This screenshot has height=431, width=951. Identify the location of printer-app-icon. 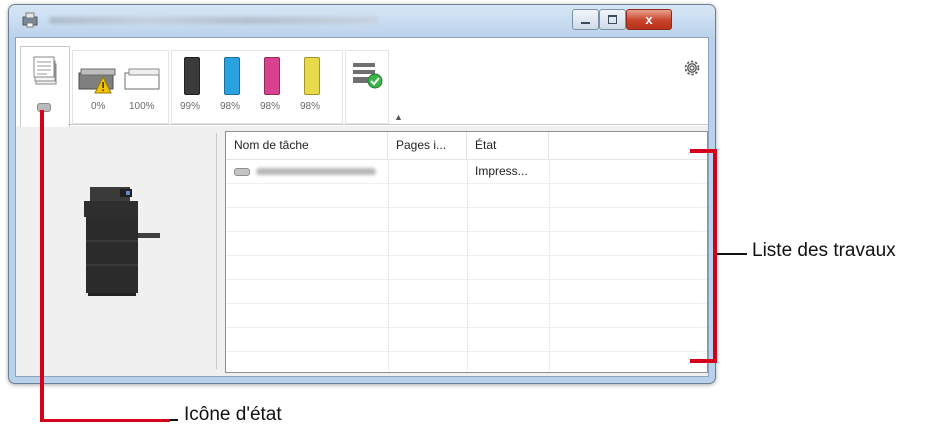
(30, 20).